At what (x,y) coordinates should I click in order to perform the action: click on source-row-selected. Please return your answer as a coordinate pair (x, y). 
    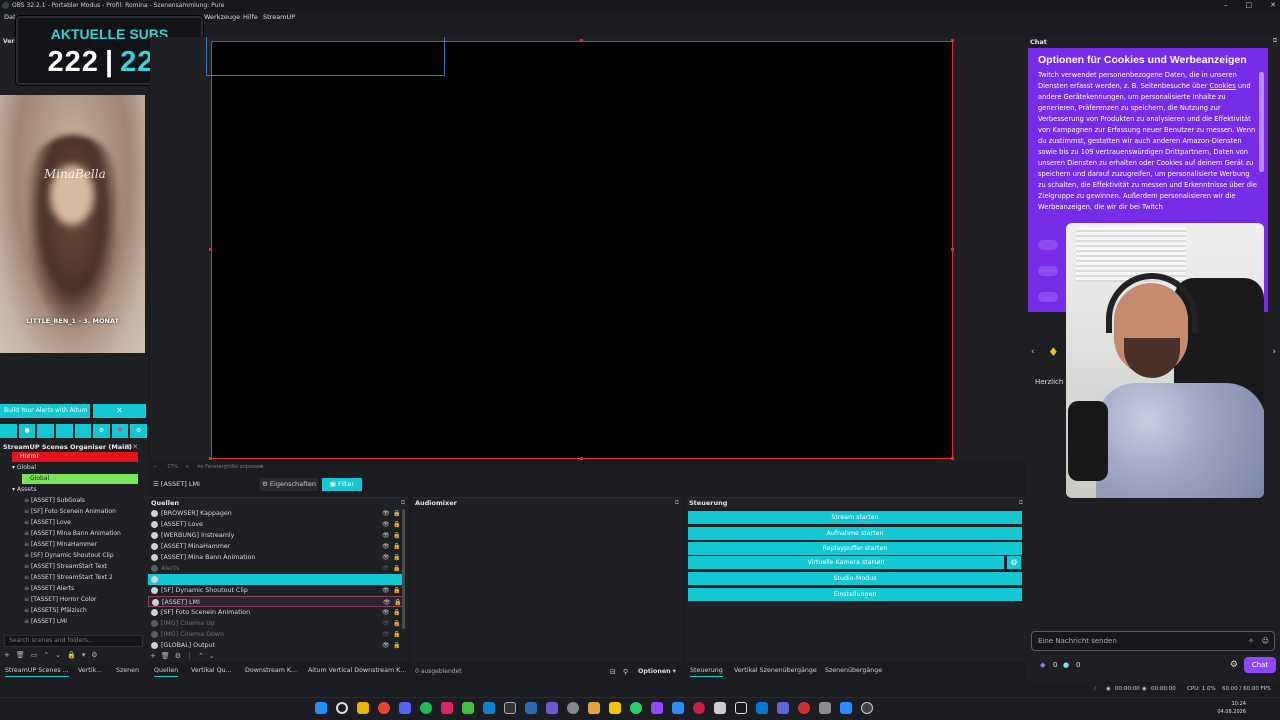
    Looking at the image, I should click on (276, 579).